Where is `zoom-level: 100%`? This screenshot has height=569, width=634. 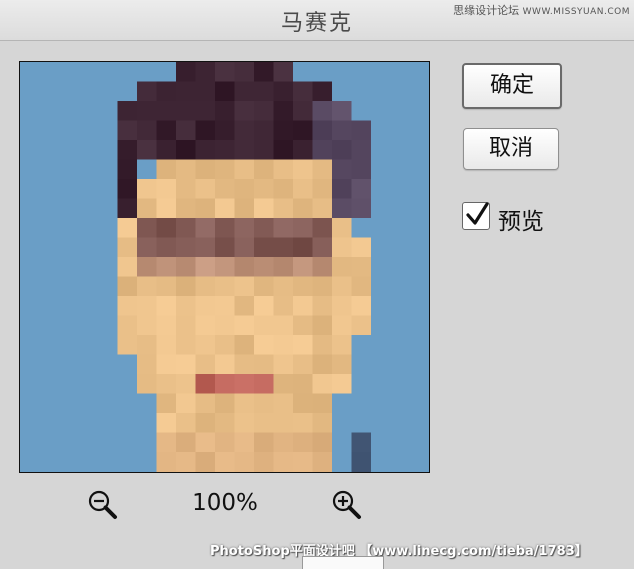 zoom-level: 100% is located at coordinates (225, 503).